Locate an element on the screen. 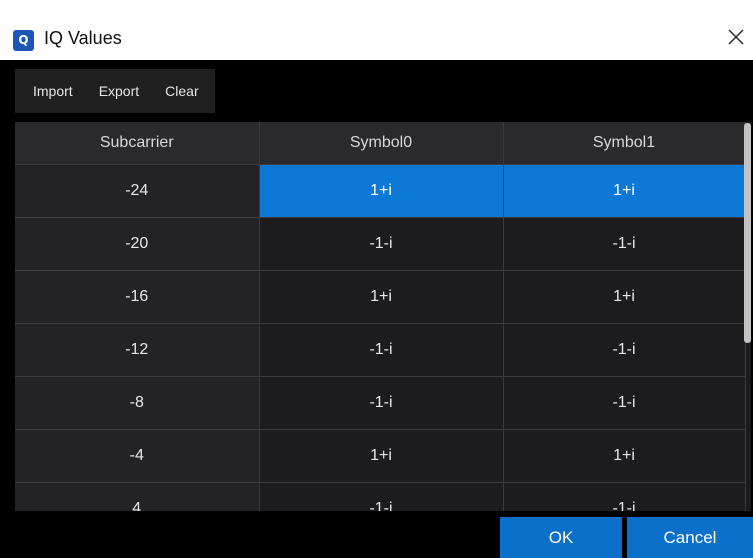 The width and height of the screenshot is (753, 558). table-row: -12 -1-i -1-i is located at coordinates (380, 350).